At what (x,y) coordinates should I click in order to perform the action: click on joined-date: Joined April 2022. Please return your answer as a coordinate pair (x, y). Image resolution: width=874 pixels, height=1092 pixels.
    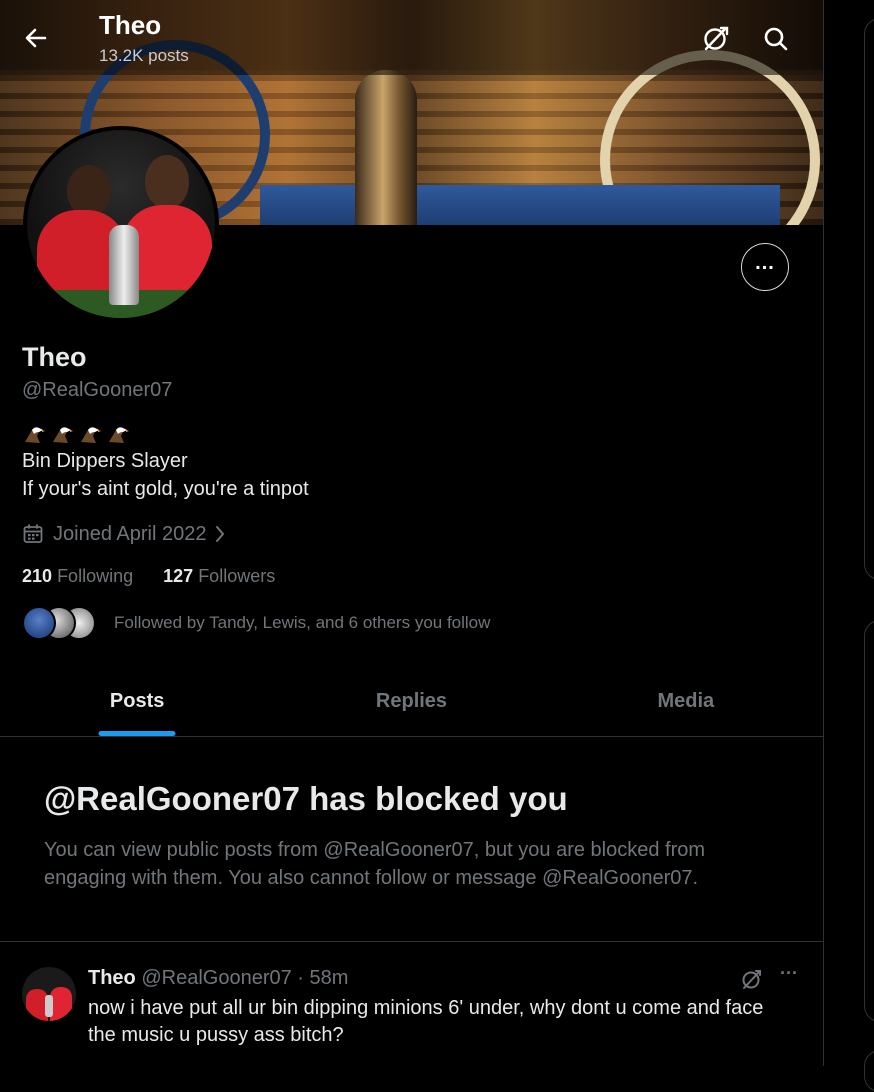
    Looking at the image, I should click on (130, 533).